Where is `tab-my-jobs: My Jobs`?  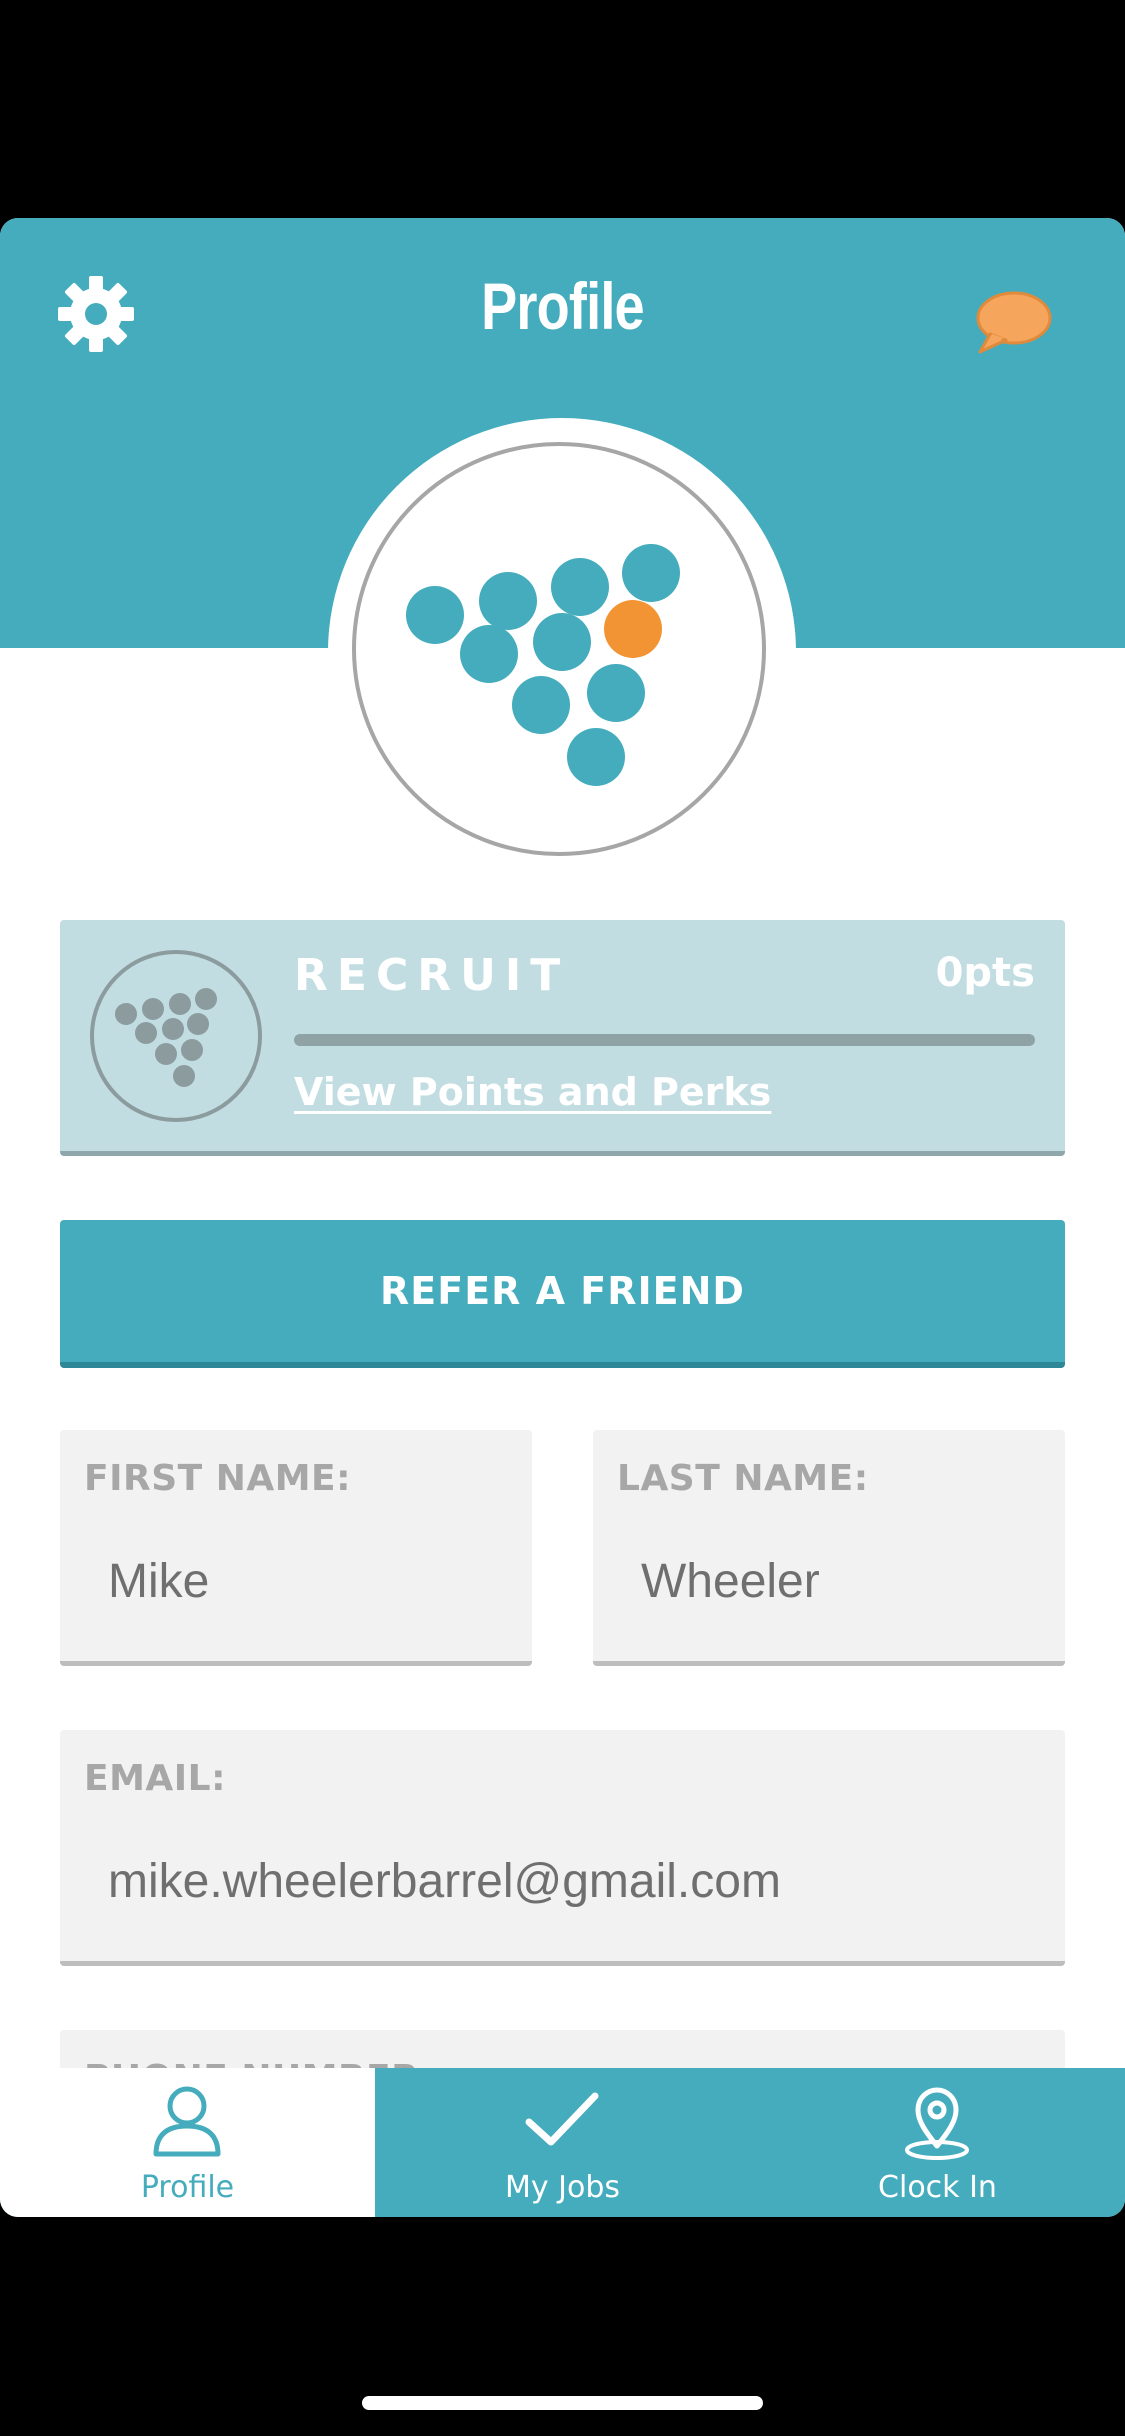 tab-my-jobs: My Jobs is located at coordinates (562, 2142).